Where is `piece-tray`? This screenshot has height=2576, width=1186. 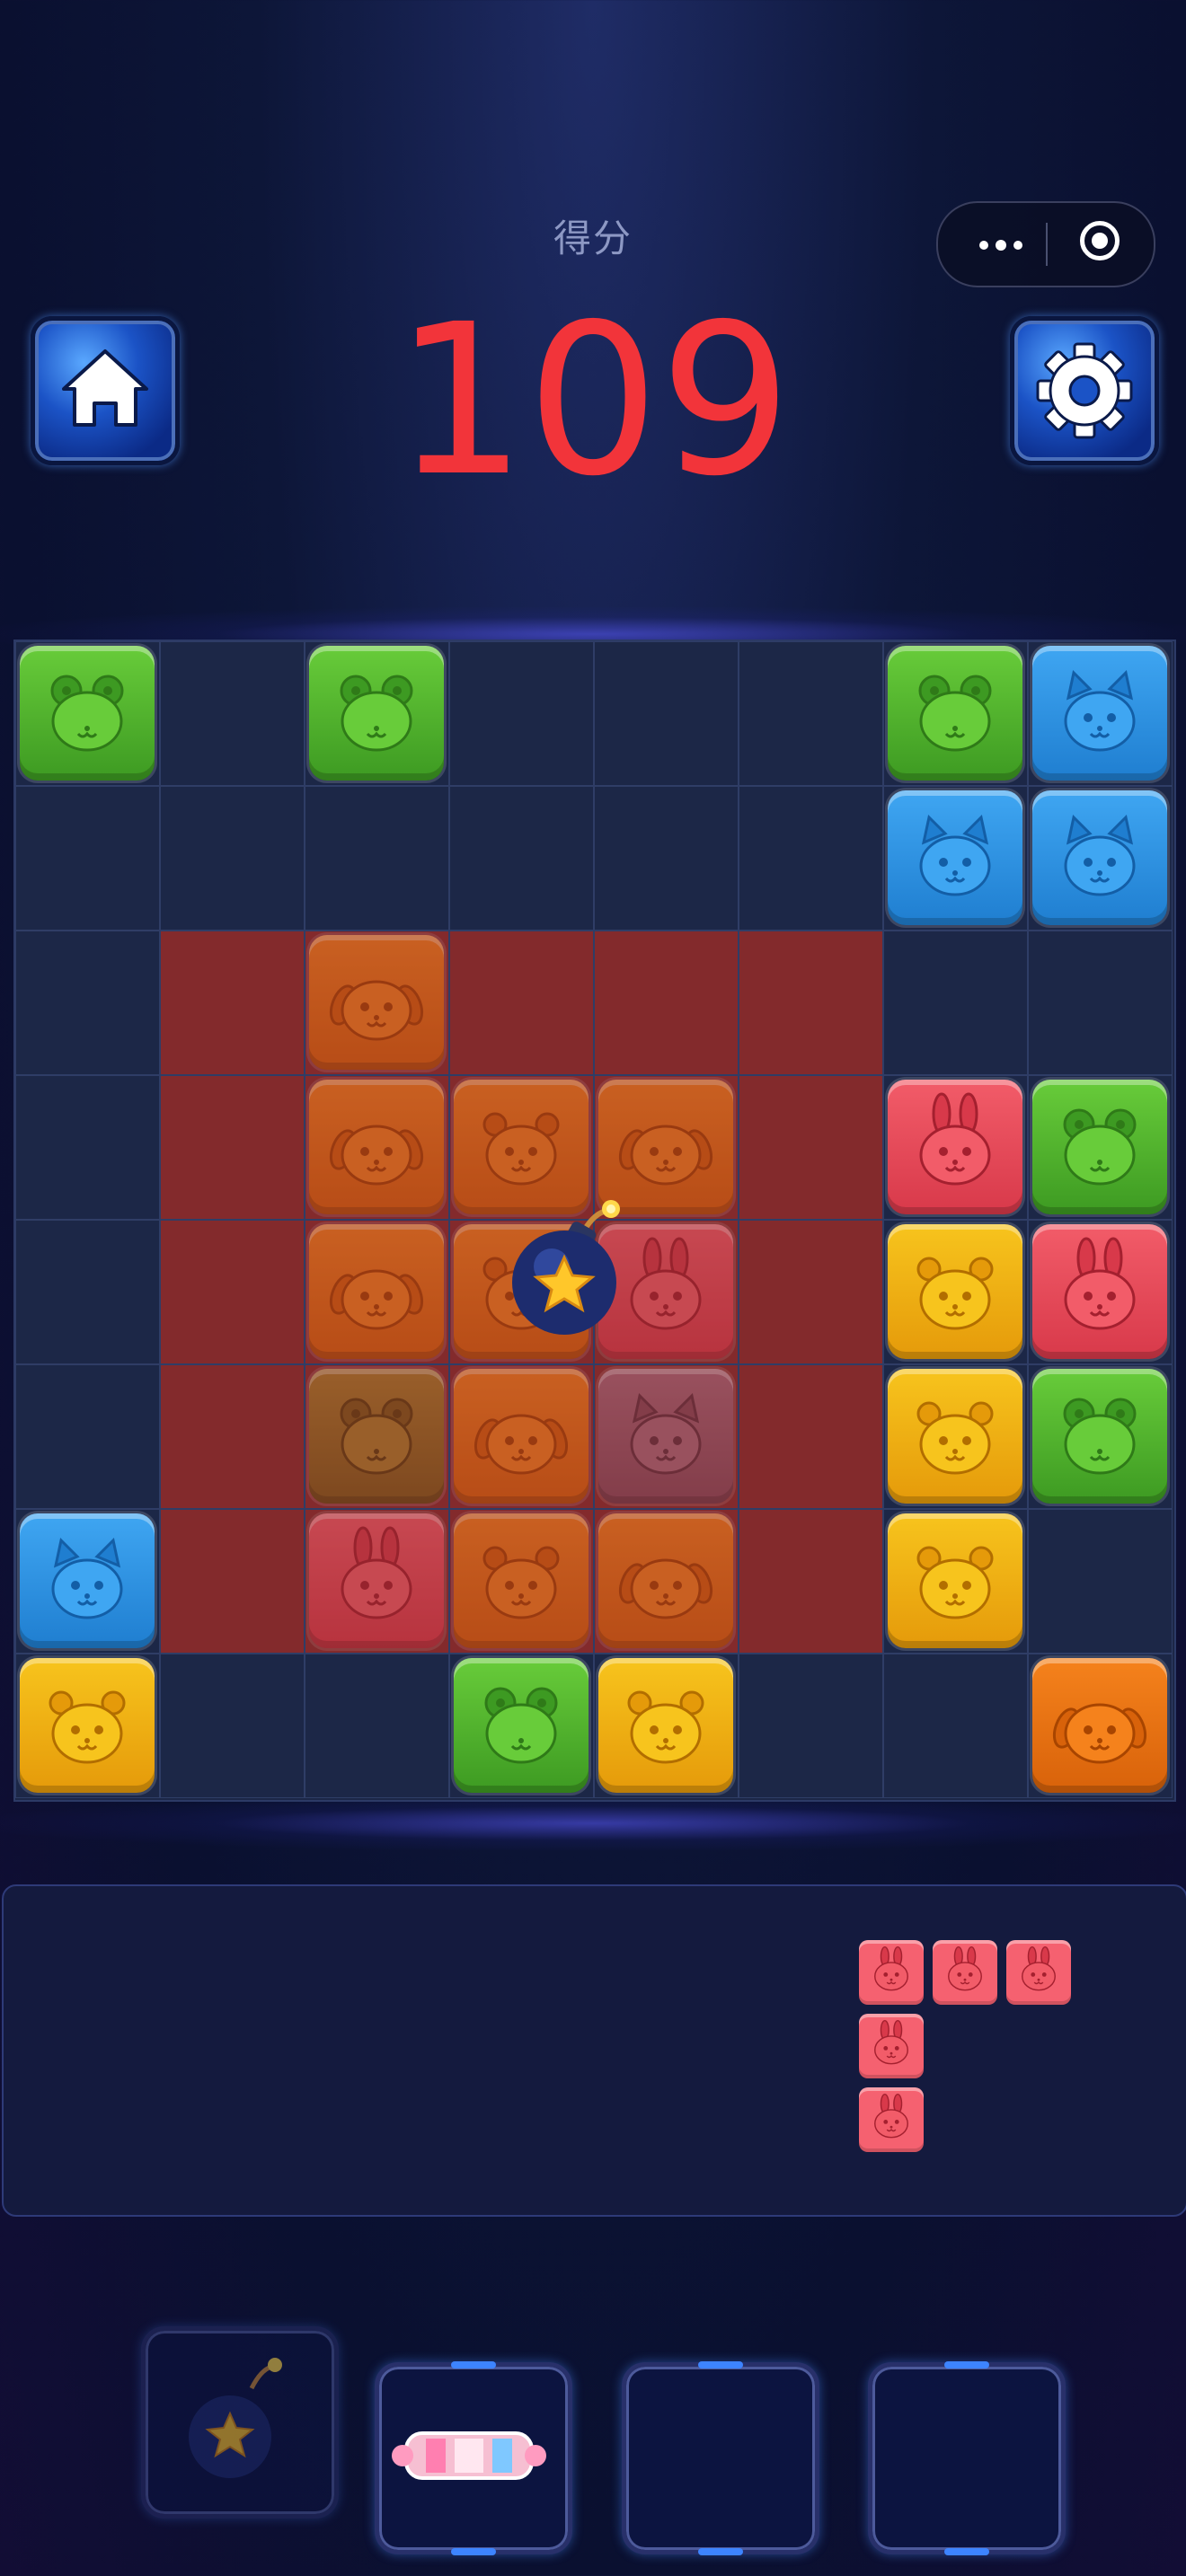
piece-tray is located at coordinates (594, 2050).